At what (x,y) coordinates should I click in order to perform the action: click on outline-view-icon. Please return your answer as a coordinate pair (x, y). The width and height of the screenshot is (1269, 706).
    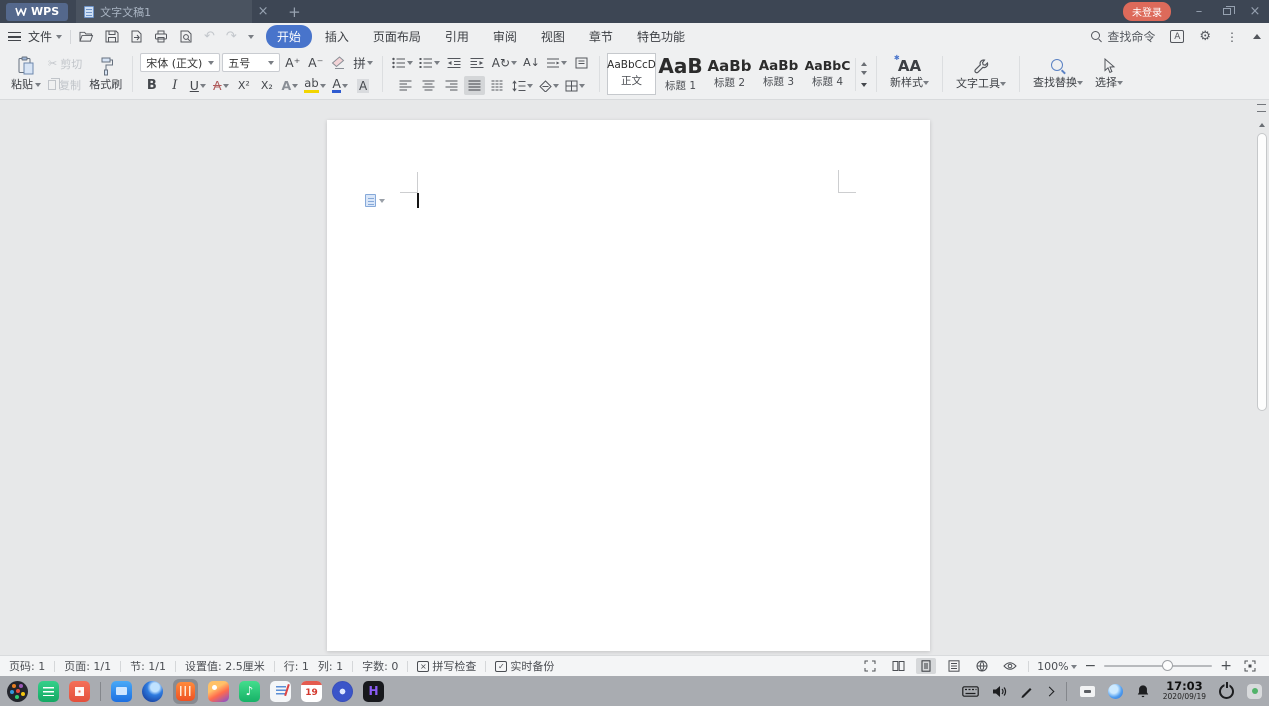
    Looking at the image, I should click on (954, 666).